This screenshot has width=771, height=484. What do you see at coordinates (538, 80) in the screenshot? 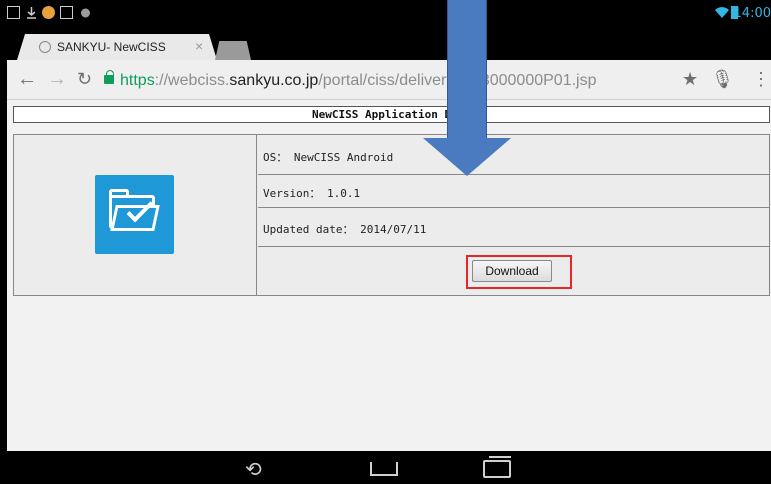
I see `url-path-end: 3000000P01.jsp` at bounding box center [538, 80].